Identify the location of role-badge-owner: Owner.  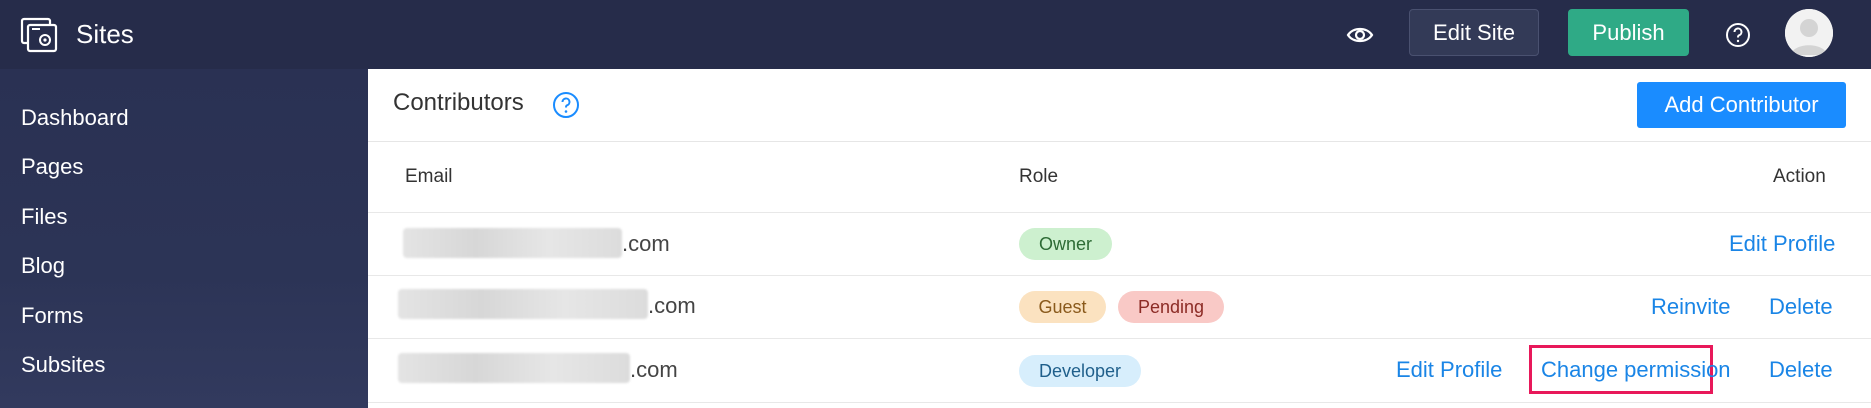
(1065, 244).